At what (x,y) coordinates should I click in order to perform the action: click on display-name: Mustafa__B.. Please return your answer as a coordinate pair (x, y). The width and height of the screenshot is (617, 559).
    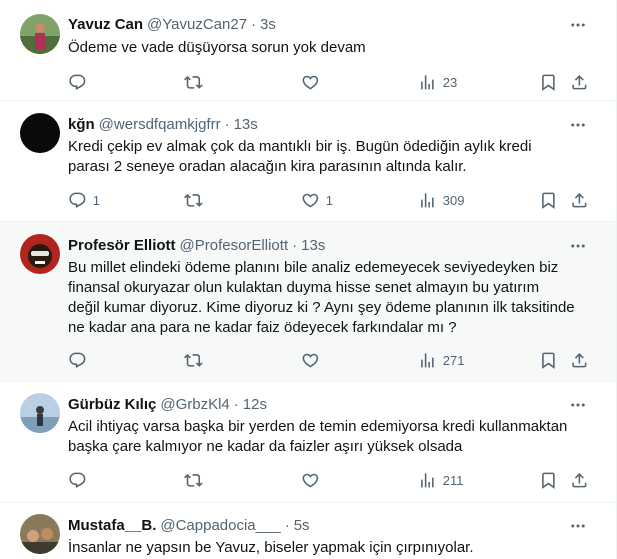
    Looking at the image, I should click on (112, 526).